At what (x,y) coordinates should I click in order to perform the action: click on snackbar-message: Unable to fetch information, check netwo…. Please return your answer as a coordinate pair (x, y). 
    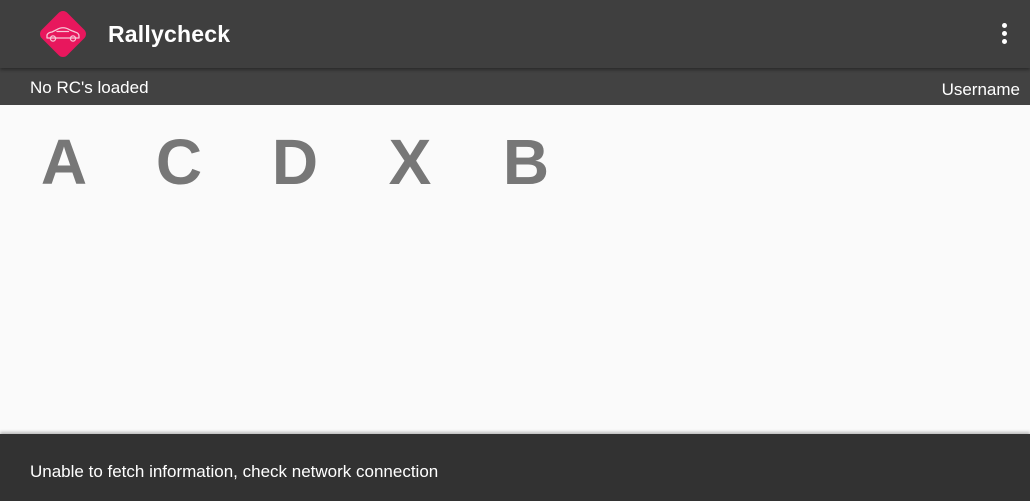
    Looking at the image, I should click on (234, 471).